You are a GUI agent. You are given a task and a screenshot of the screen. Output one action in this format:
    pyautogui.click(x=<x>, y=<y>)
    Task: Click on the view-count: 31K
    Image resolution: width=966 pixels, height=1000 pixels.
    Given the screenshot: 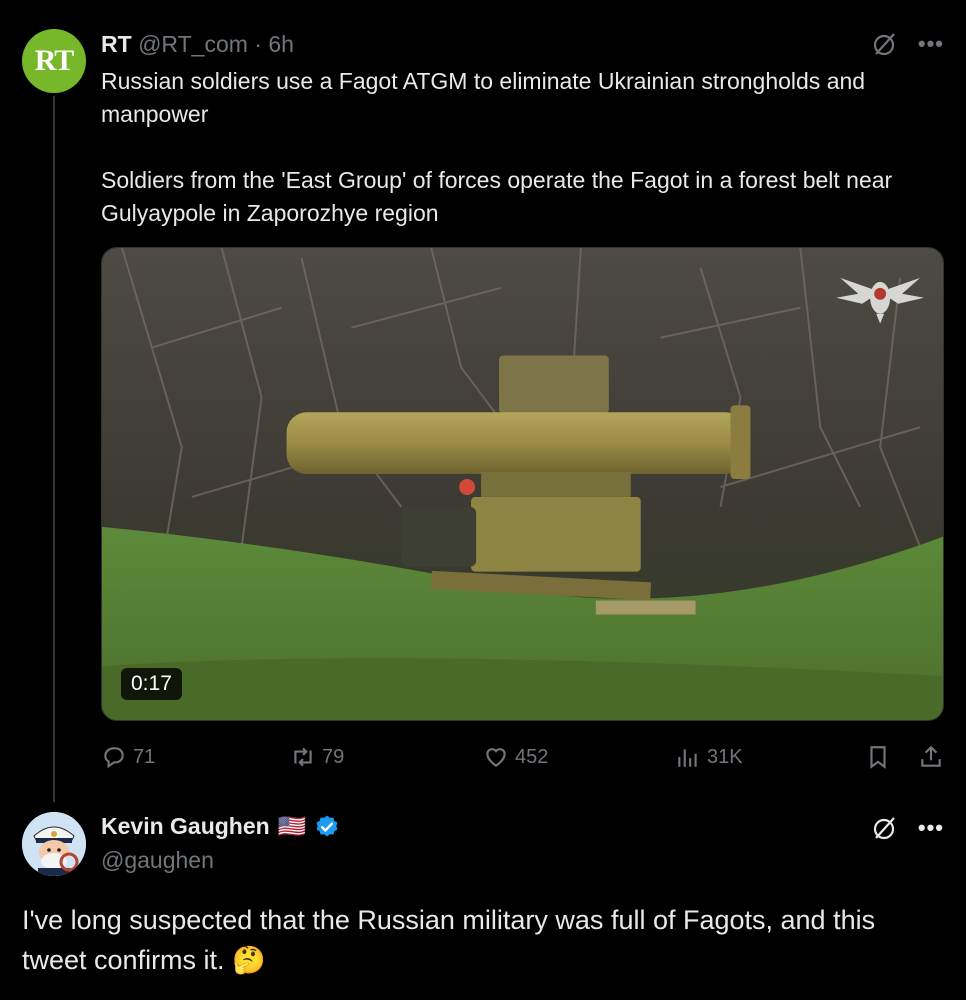 What is the action you would take?
    pyautogui.click(x=725, y=756)
    